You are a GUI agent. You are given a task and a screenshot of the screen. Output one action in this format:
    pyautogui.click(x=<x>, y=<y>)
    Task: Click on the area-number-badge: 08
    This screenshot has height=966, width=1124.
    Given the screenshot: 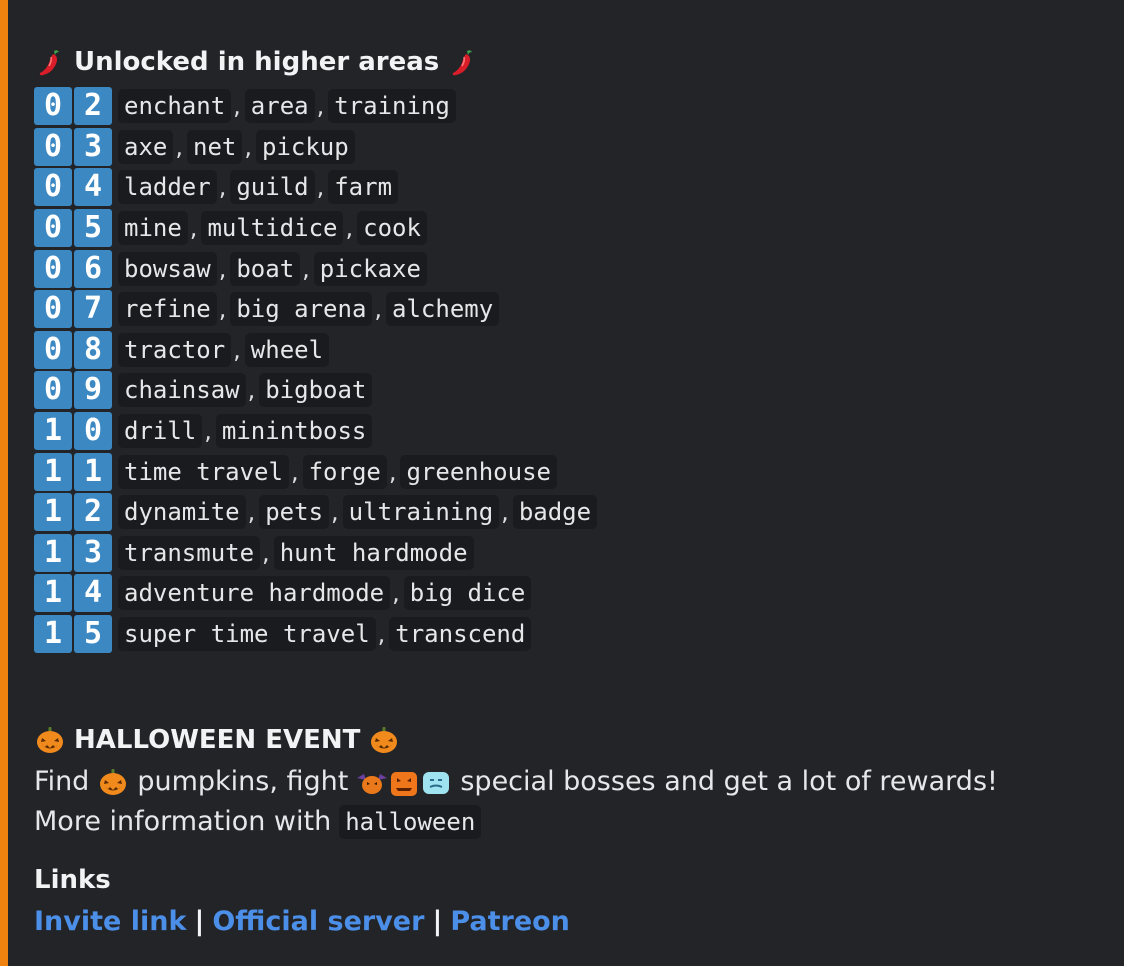 What is the action you would take?
    pyautogui.click(x=73, y=349)
    